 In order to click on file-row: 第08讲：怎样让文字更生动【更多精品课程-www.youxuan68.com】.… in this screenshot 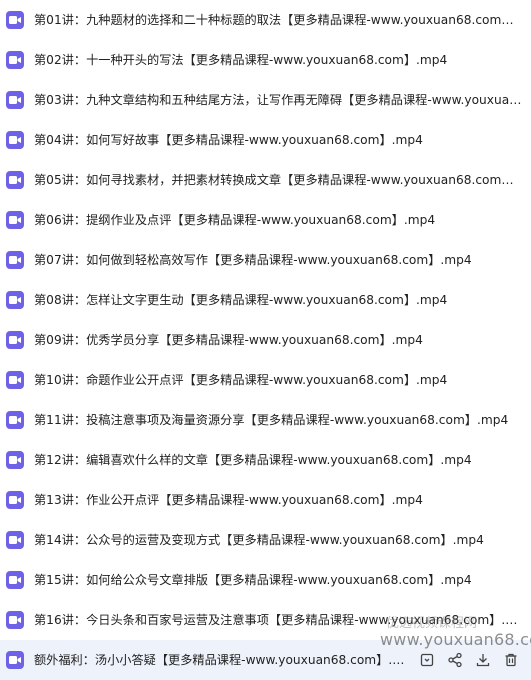, I will do `click(265, 300)`.